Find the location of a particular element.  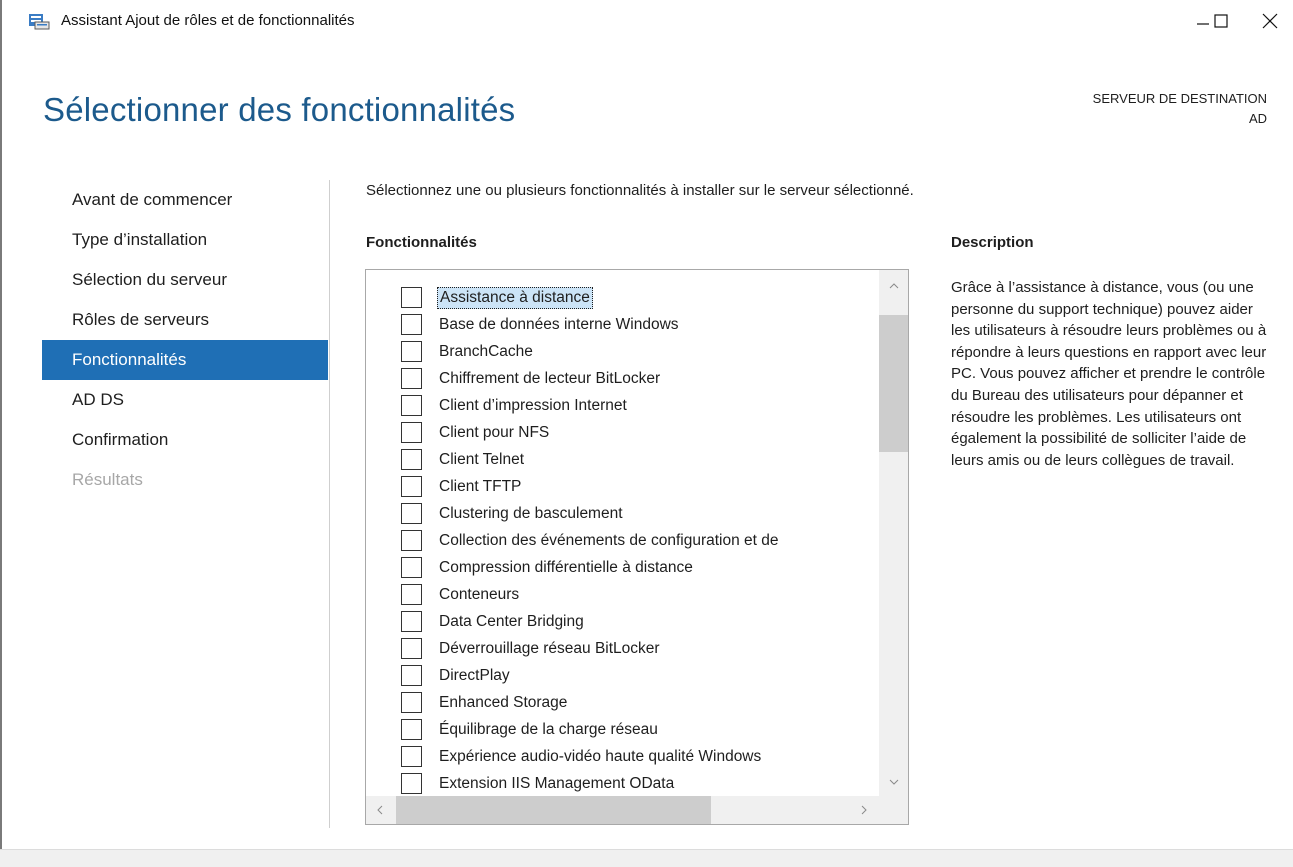

nav-divider is located at coordinates (329, 504).